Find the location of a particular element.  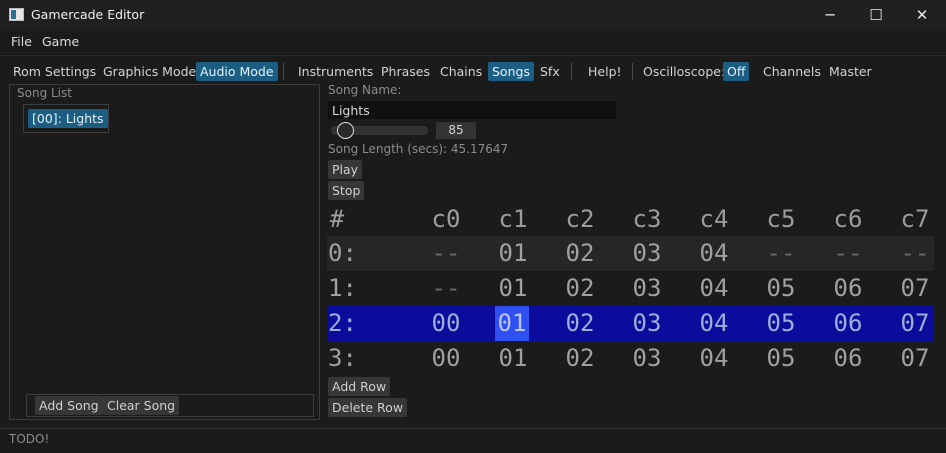

menu-game: Game is located at coordinates (60, 41).